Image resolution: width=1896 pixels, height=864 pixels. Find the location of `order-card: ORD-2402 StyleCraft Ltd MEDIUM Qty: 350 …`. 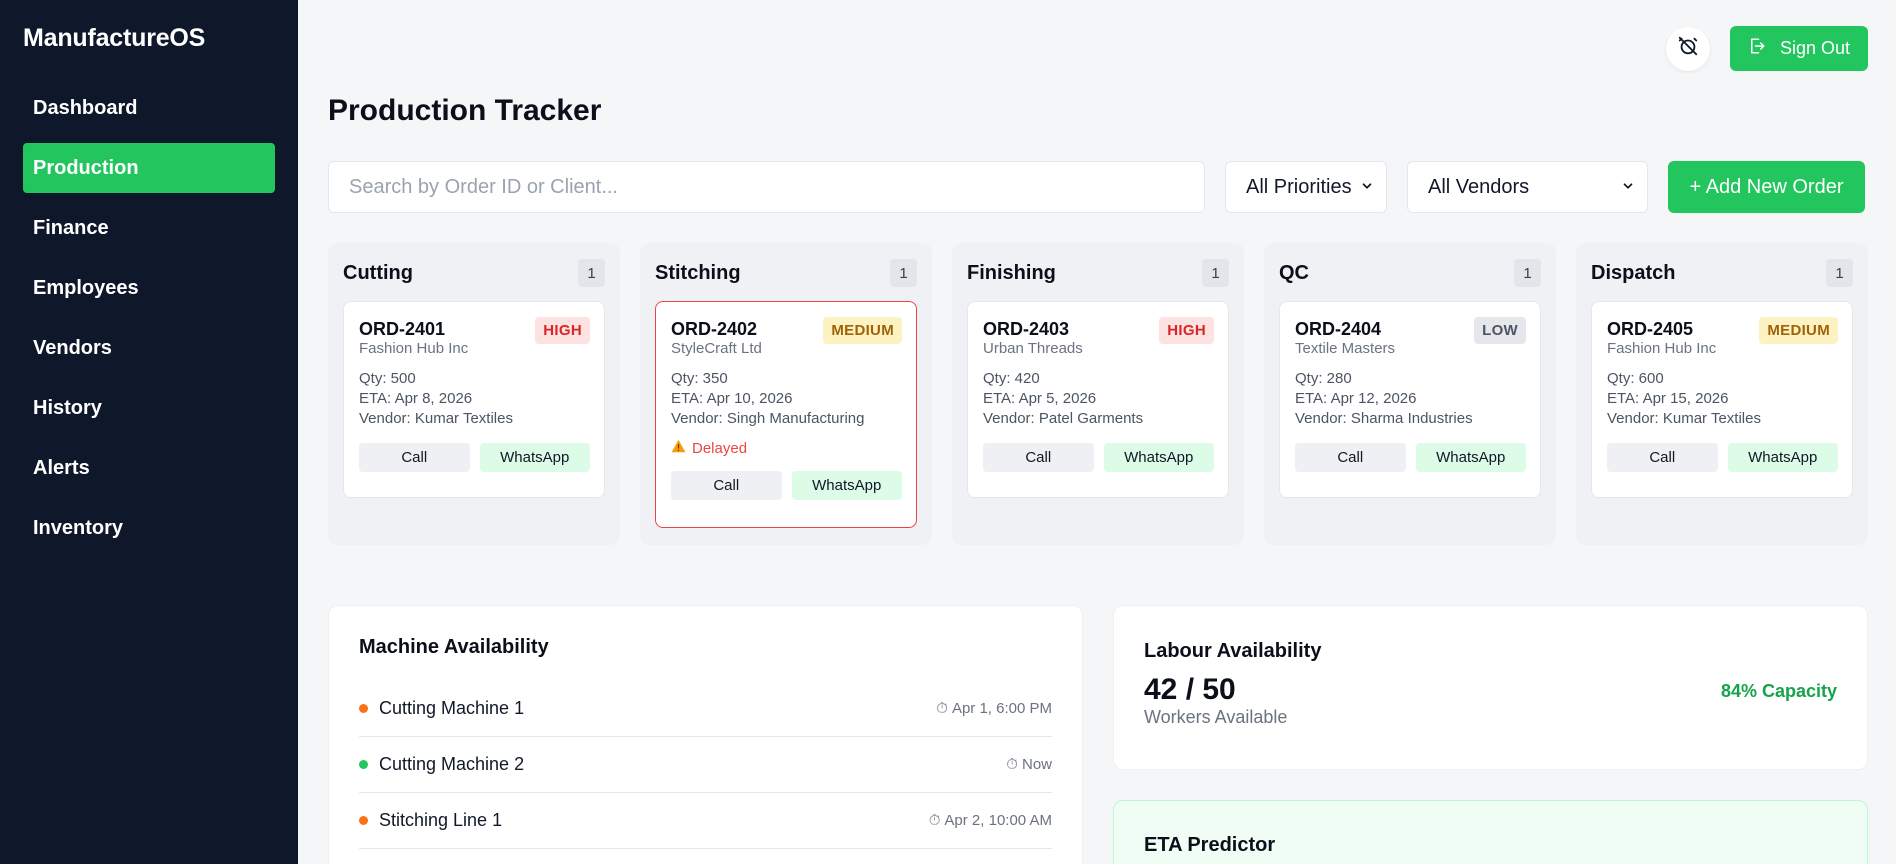

order-card: ORD-2402 StyleCraft Ltd MEDIUM Qty: 350 … is located at coordinates (786, 414).